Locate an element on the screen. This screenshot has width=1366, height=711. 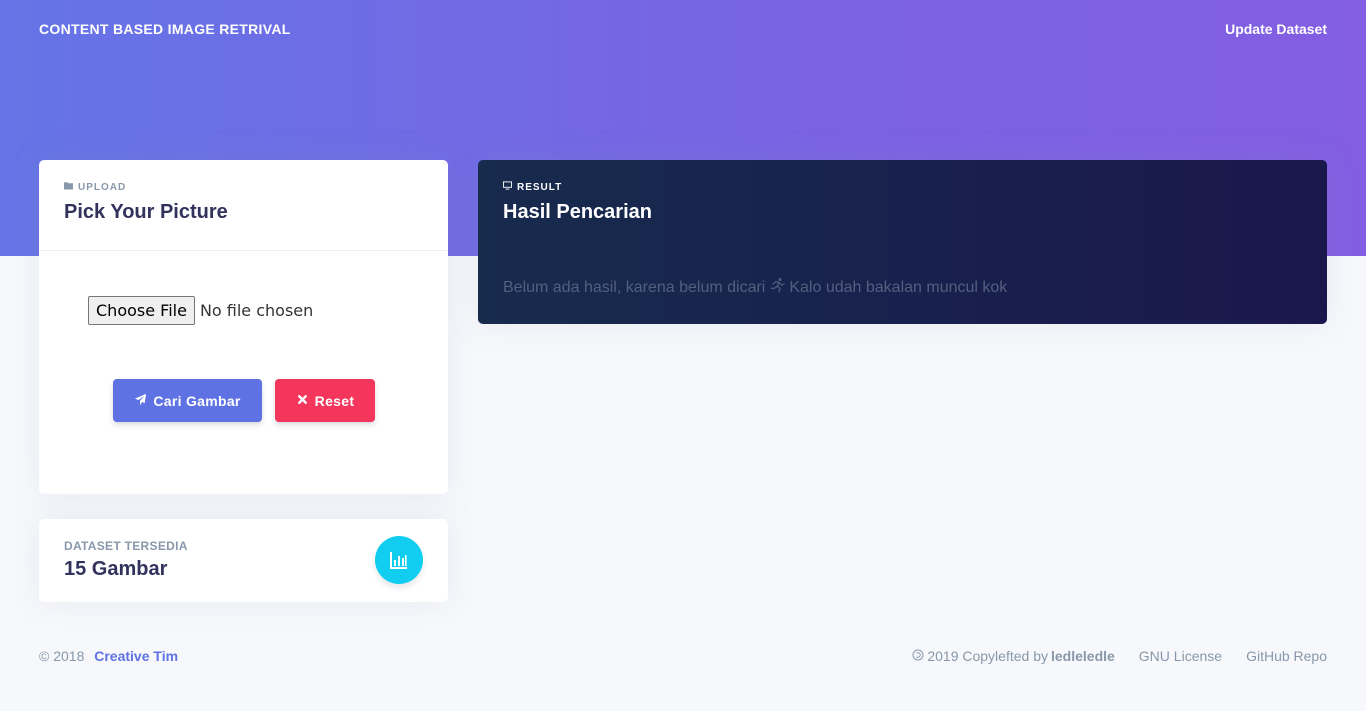
file-status-text: No file chosen is located at coordinates (256, 310).